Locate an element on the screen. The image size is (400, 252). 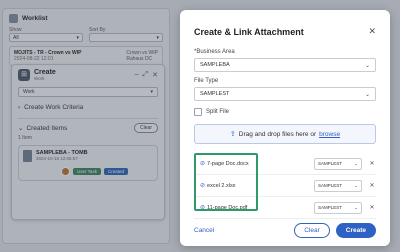
dialog-header: Create & Link Attachment ✕ is located at coordinates (285, 26).